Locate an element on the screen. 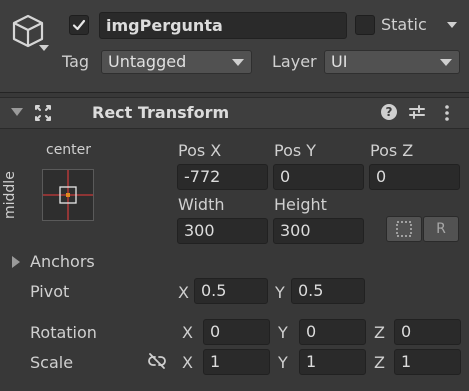 This screenshot has width=469, height=391. scale-y-label: Y is located at coordinates (283, 362).